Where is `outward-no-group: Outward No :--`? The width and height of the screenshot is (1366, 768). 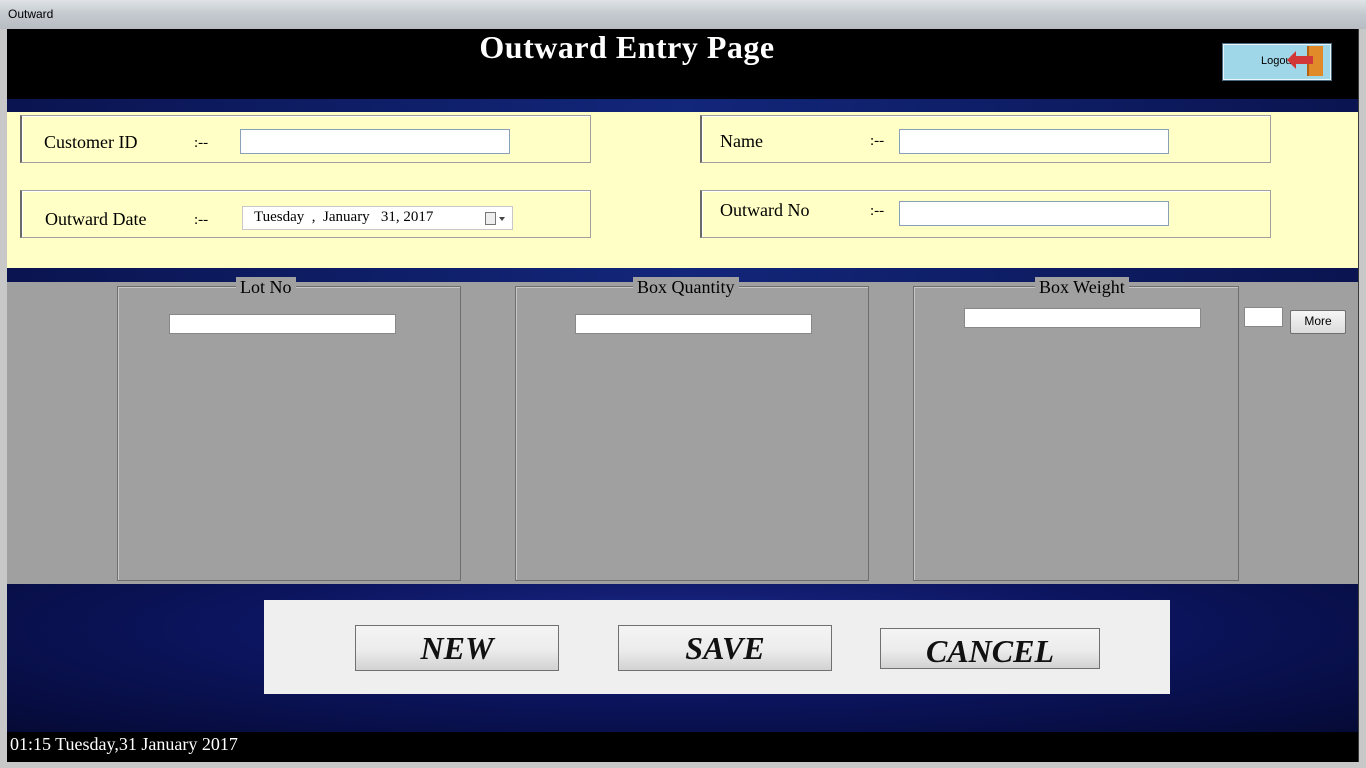 outward-no-group: Outward No :-- is located at coordinates (985, 214).